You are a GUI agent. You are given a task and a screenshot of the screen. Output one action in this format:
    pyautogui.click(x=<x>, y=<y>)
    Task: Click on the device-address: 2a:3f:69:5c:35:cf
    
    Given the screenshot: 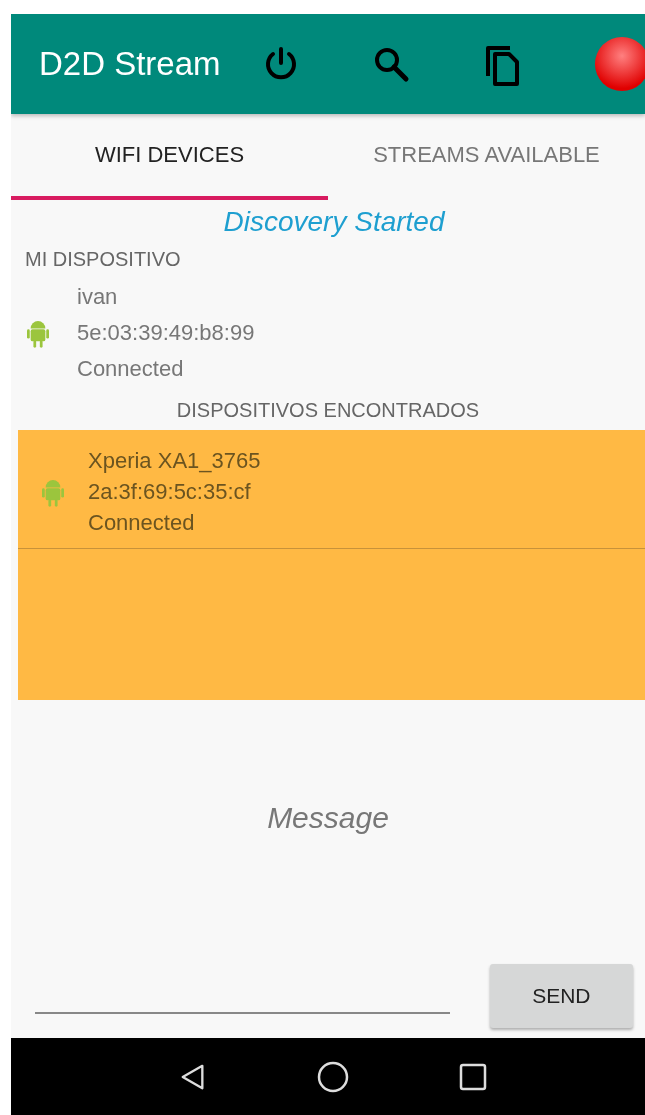 What is the action you would take?
    pyautogui.click(x=170, y=492)
    